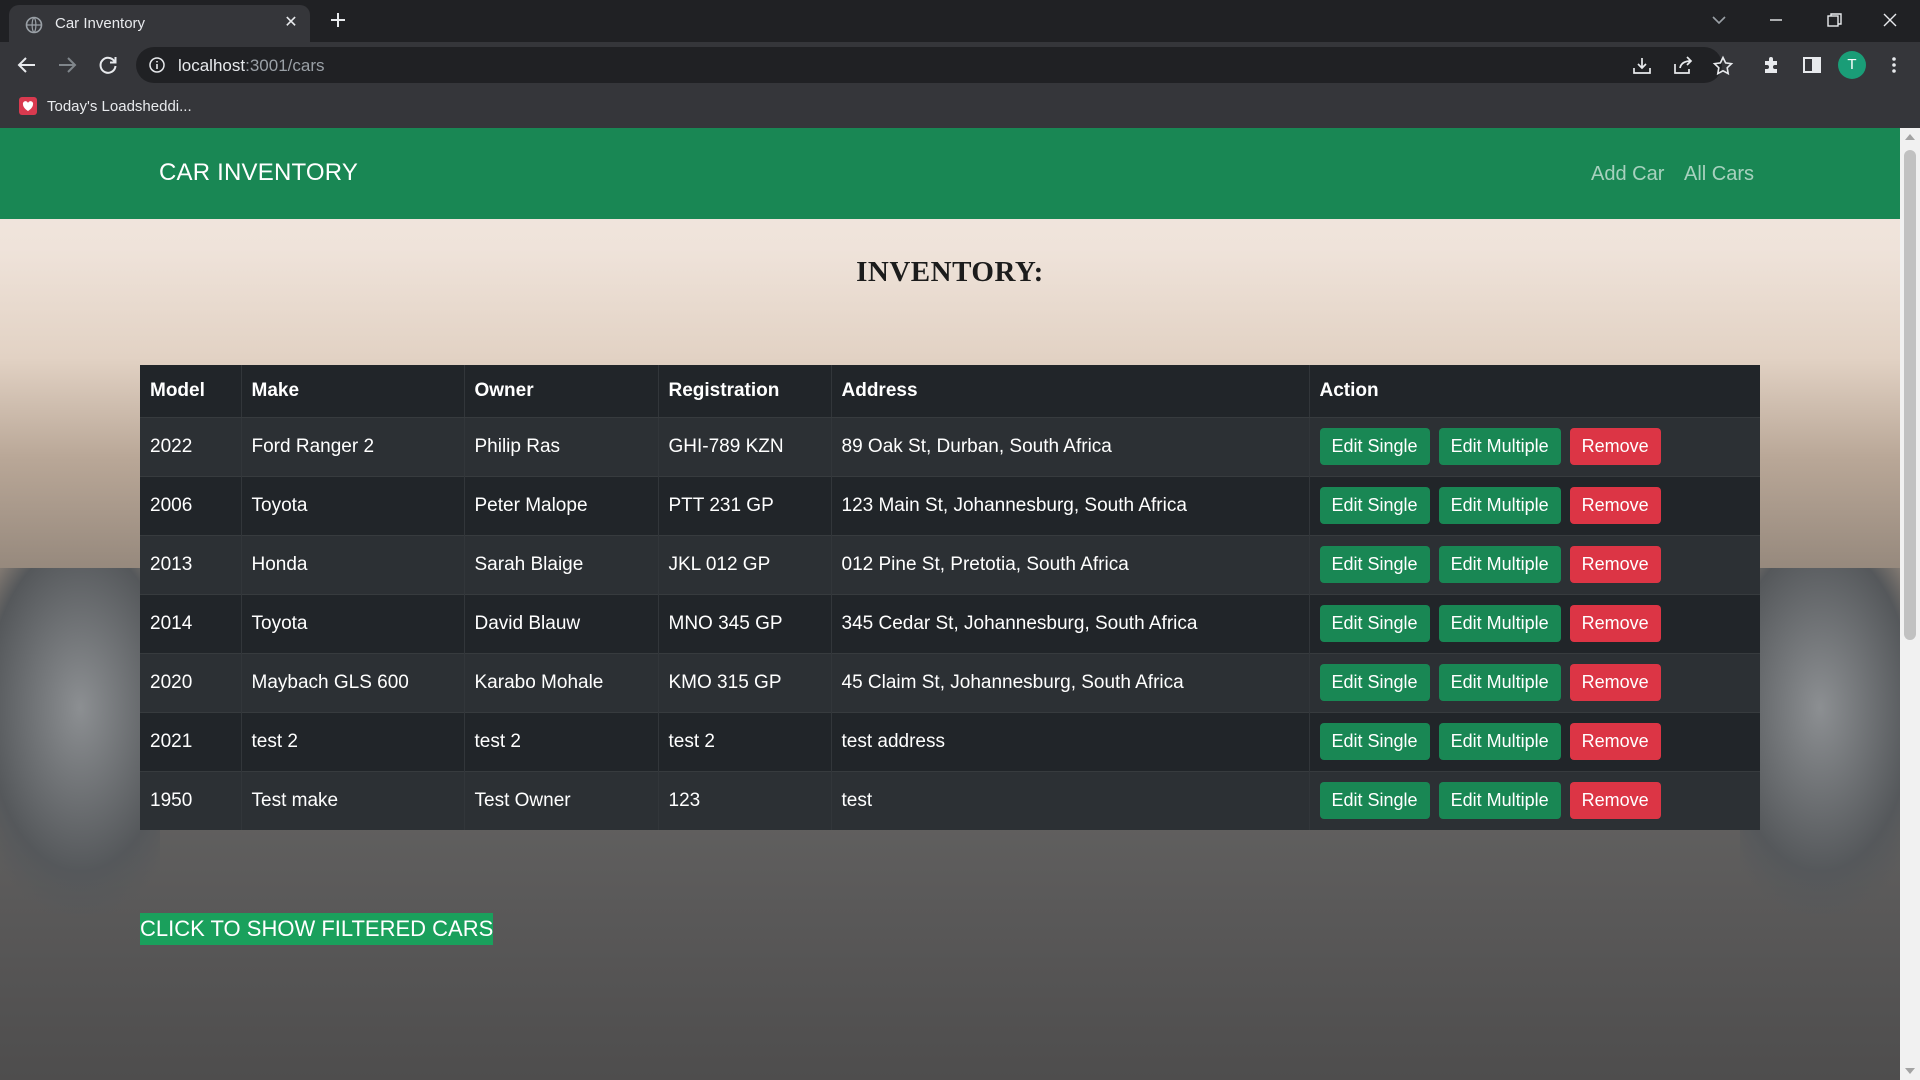  Describe the element at coordinates (960, 21) in the screenshot. I see `tab-strip: Car Inventory ✕` at that location.